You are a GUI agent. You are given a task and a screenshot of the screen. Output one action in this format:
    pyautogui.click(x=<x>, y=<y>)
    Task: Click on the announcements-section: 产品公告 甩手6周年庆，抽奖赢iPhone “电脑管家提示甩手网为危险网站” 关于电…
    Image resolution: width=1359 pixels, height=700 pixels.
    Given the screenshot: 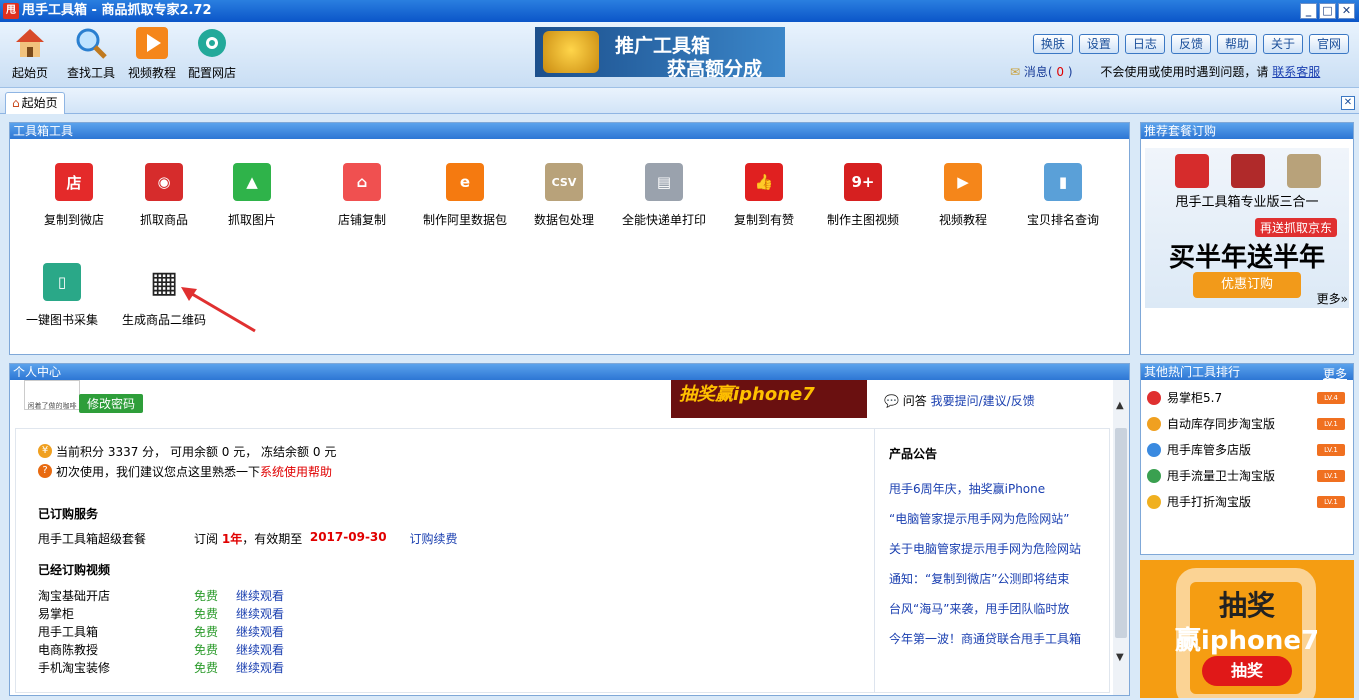 What is the action you would take?
    pyautogui.click(x=992, y=561)
    